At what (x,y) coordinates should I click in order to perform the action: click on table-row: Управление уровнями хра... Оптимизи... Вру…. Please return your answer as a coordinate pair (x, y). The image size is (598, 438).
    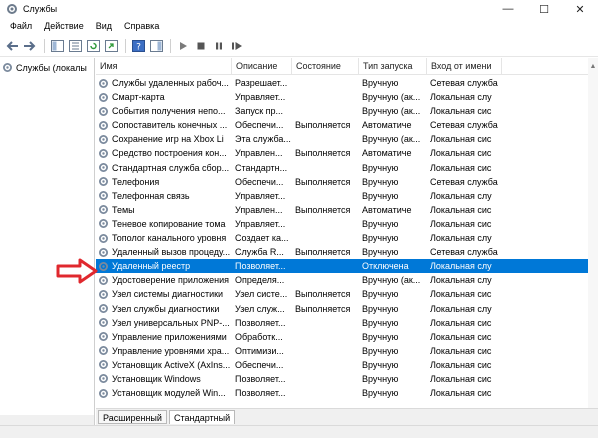
    Looking at the image, I should click on (342, 351).